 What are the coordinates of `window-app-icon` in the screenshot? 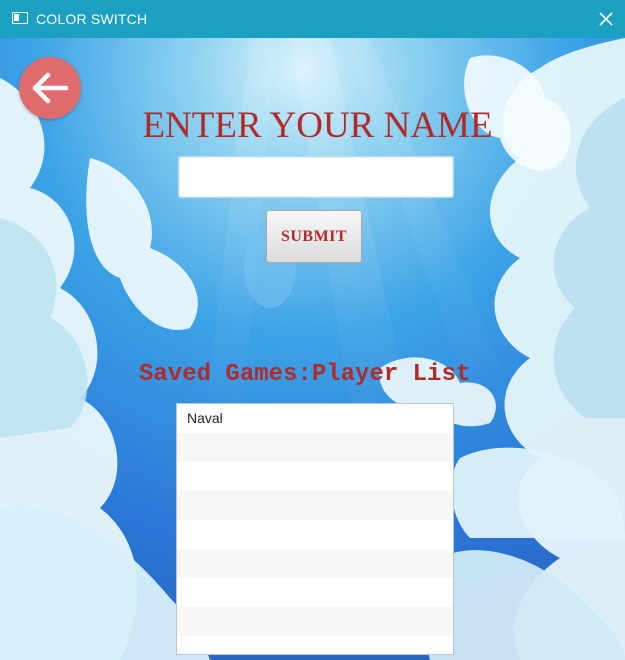 It's located at (20, 18).